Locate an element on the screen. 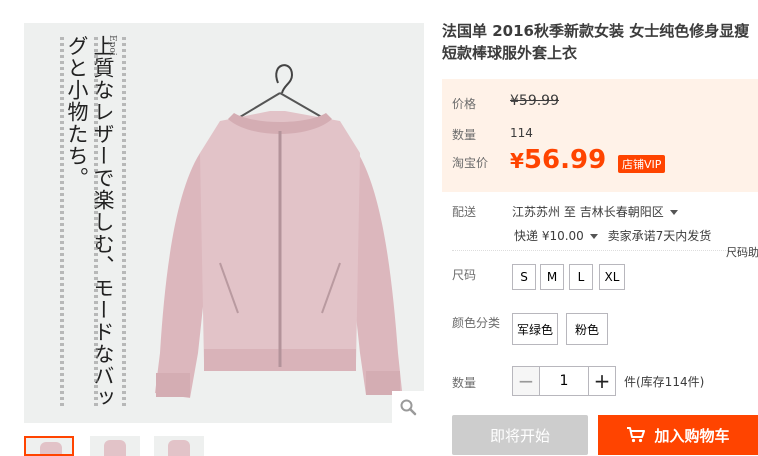 The width and height of the screenshot is (758, 456). add-to-cart-label: 加入购物车 is located at coordinates (692, 435).